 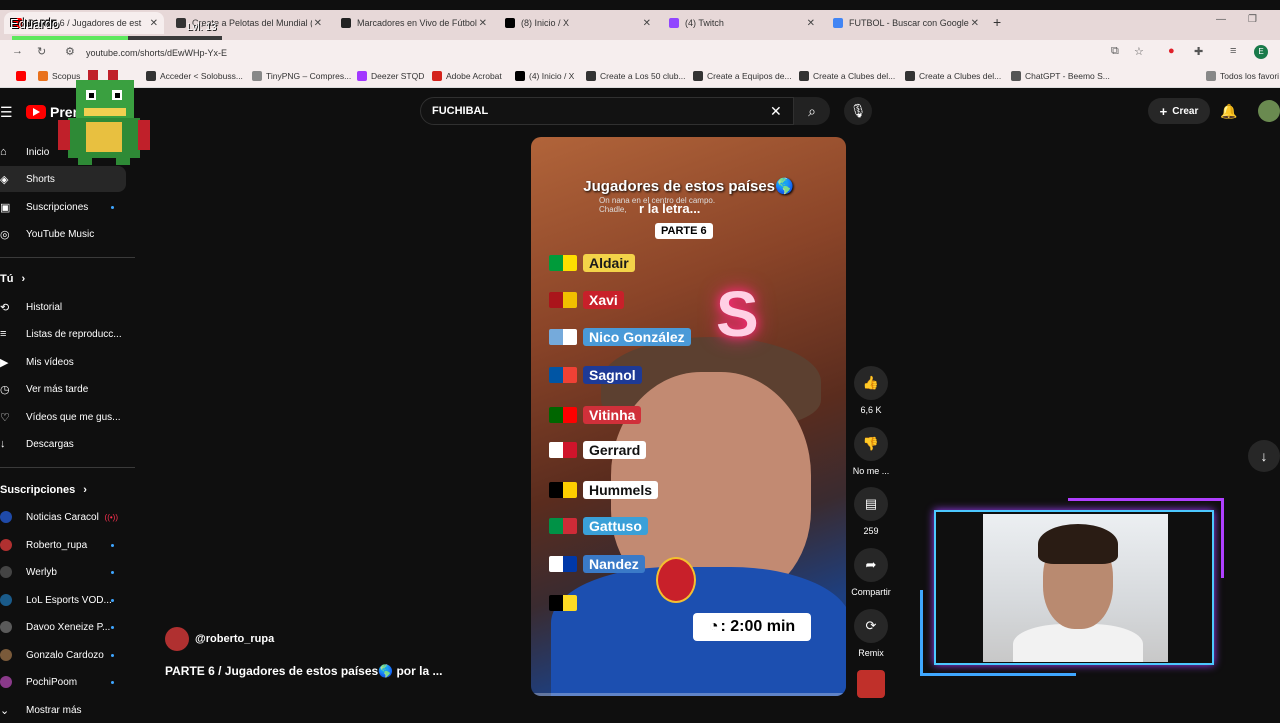 I want to click on channel-avatar, so click(x=177, y=639).